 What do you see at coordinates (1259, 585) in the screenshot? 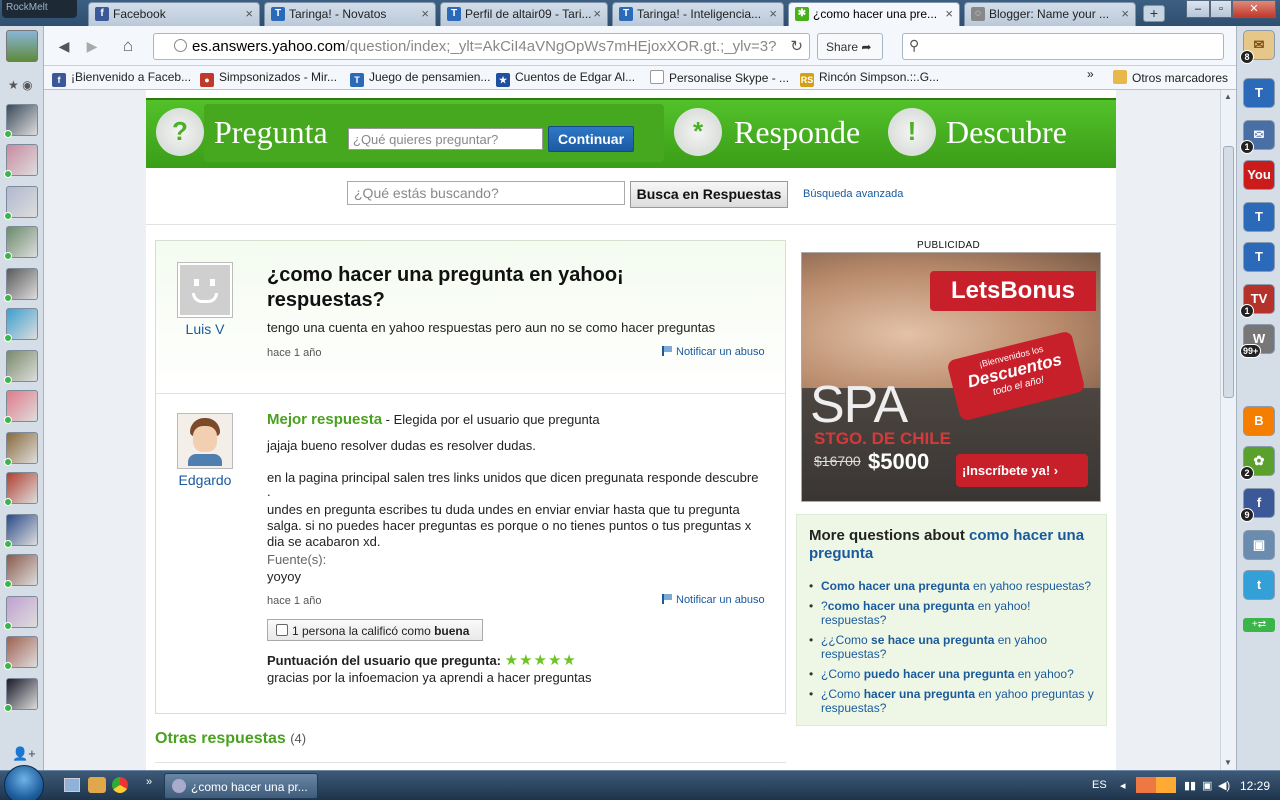
I see `sidebar-app-icon: t` at bounding box center [1259, 585].